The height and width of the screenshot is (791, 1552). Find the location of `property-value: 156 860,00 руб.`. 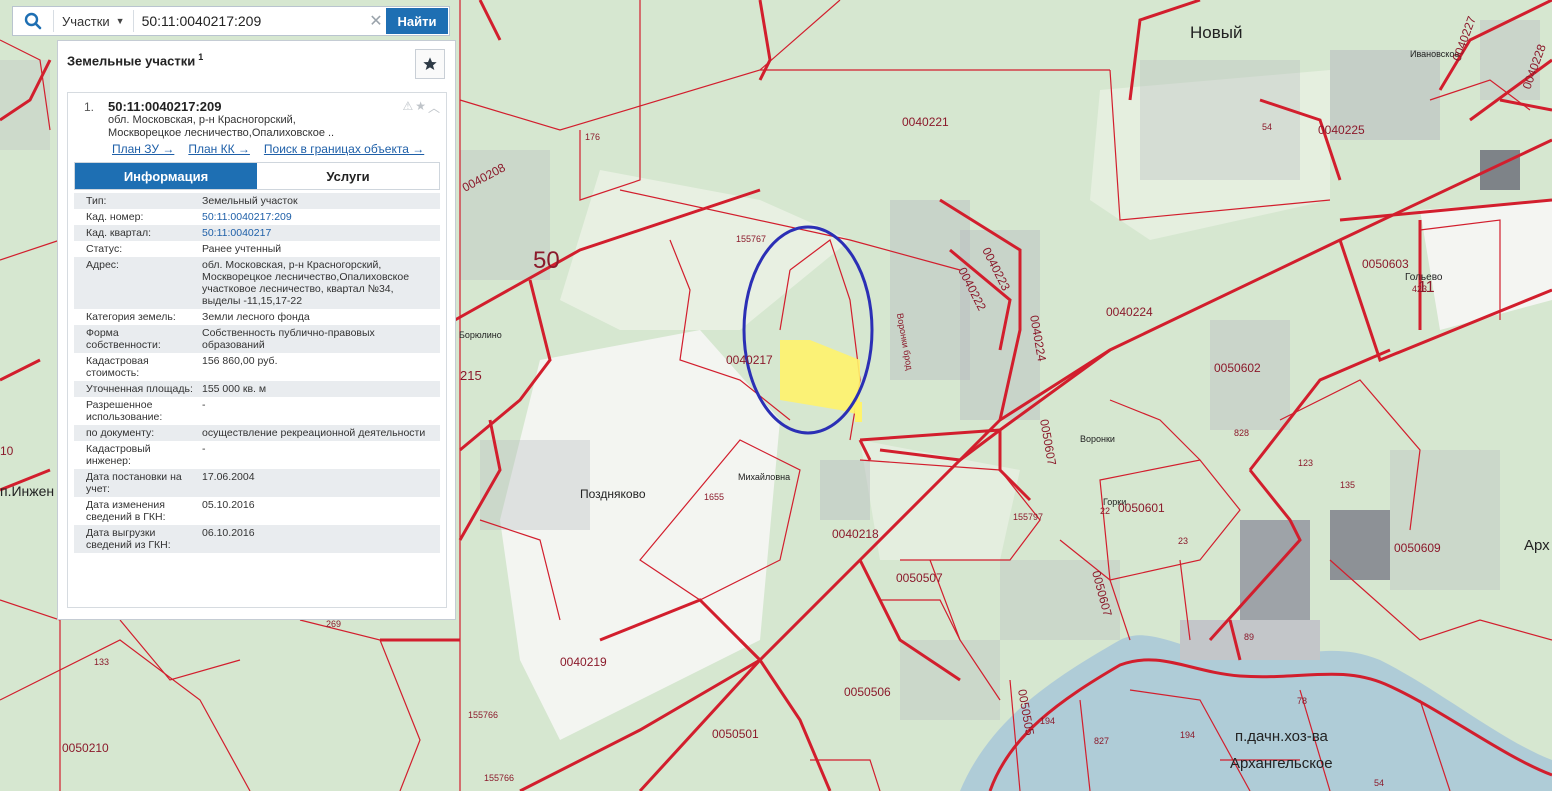

property-value: 156 860,00 руб. is located at coordinates (240, 361).